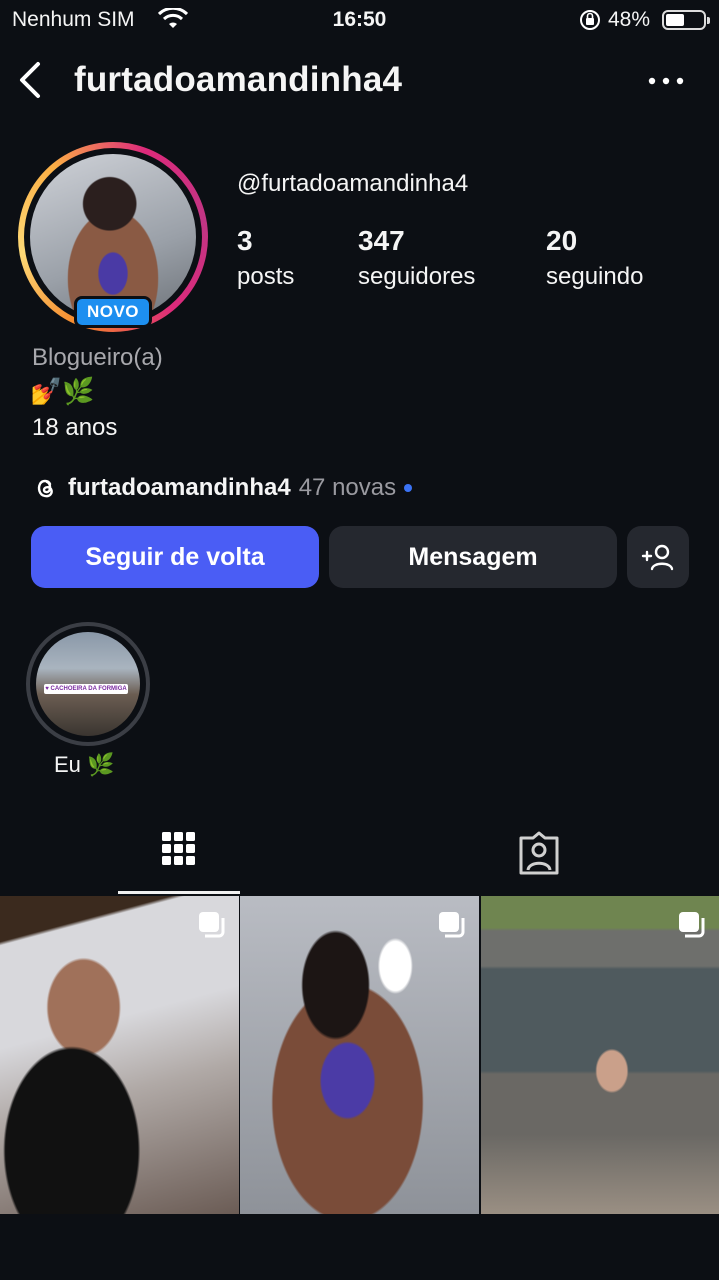  Describe the element at coordinates (381, 240) in the screenshot. I see `stat-value: 347` at that location.